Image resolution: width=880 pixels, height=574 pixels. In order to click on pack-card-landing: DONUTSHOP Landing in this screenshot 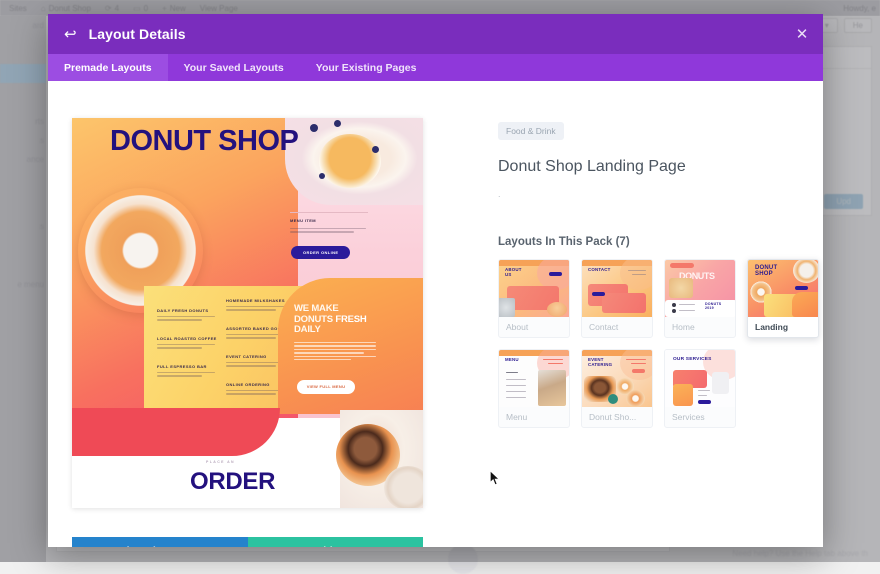, I will do `click(783, 298)`.